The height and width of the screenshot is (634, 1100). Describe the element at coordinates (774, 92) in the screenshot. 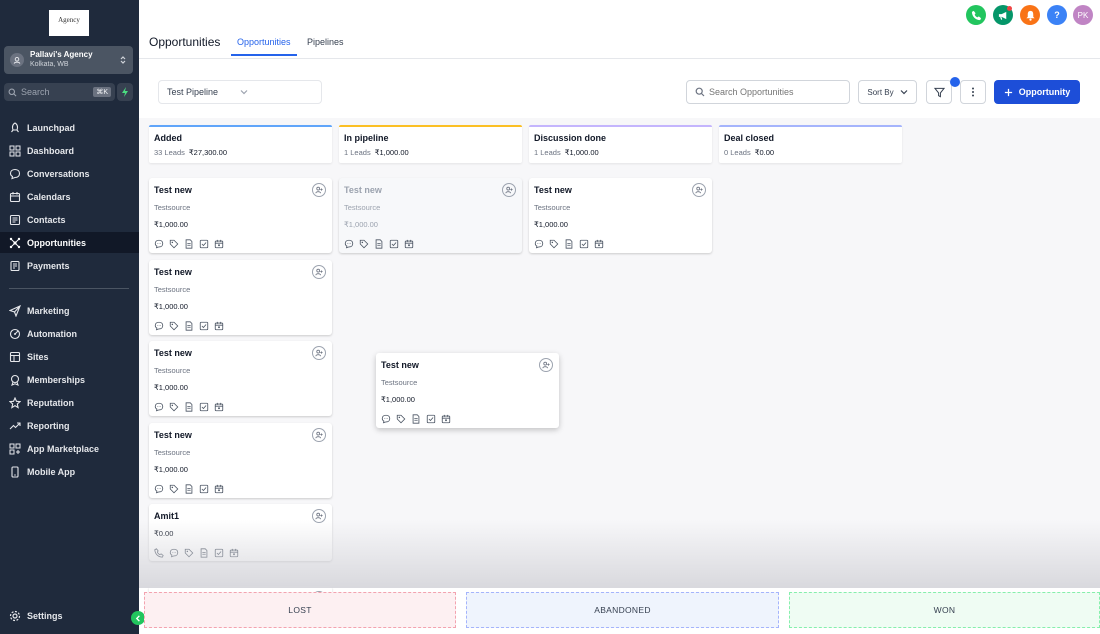

I see `search-opportunities-input` at that location.